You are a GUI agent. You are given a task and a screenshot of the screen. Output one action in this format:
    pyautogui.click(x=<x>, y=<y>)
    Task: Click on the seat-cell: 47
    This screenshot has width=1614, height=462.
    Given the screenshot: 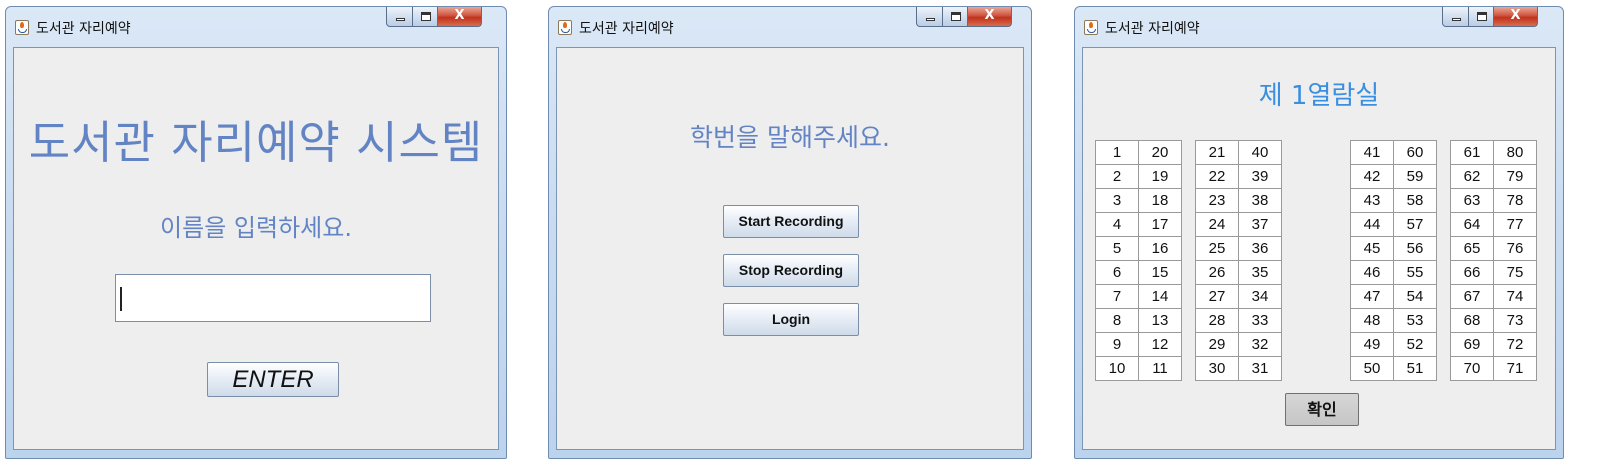 What is the action you would take?
    pyautogui.click(x=1372, y=296)
    